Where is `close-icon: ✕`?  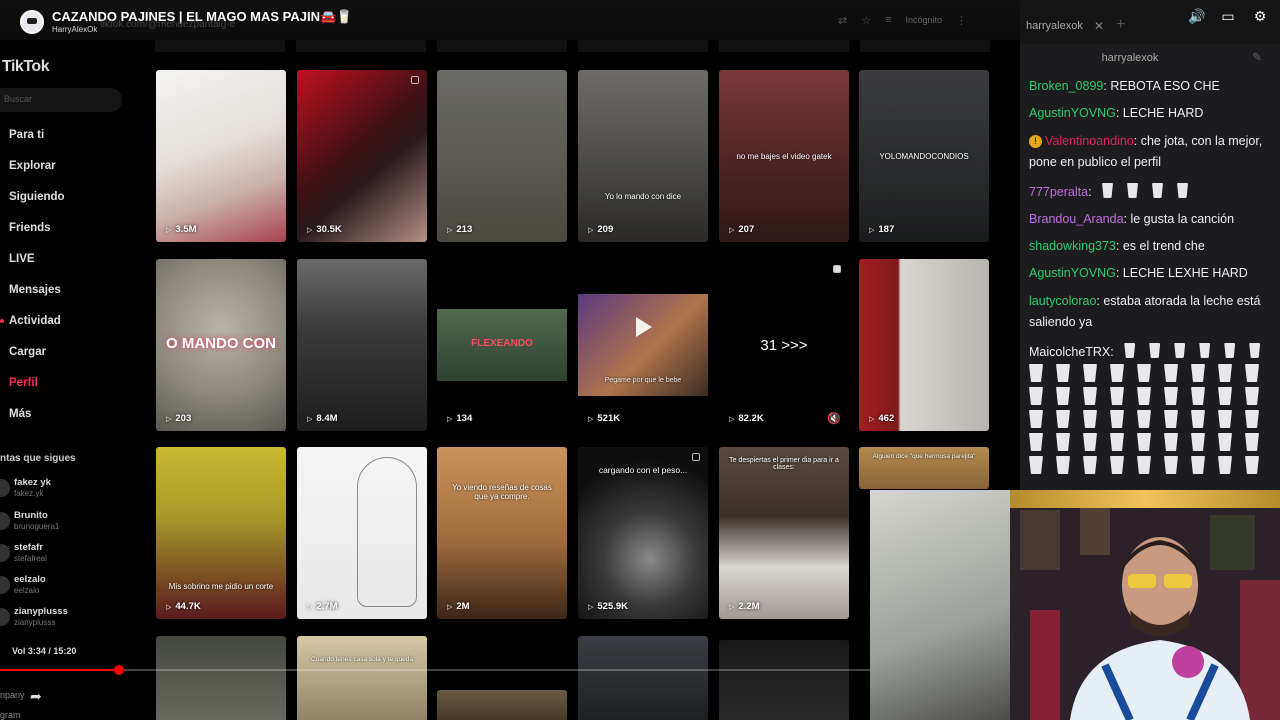 close-icon: ✕ is located at coordinates (1099, 26).